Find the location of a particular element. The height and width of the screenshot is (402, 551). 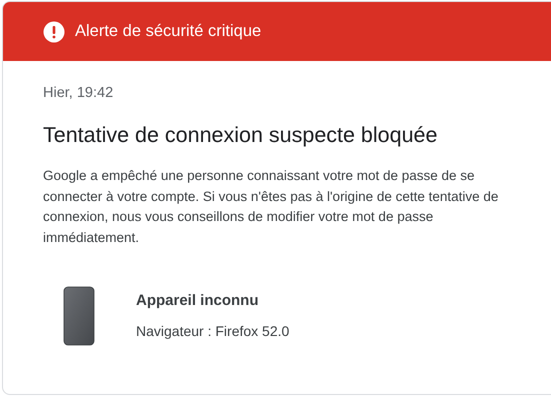

device-browser: Navigateur : Firefox 52.0 is located at coordinates (213, 331).